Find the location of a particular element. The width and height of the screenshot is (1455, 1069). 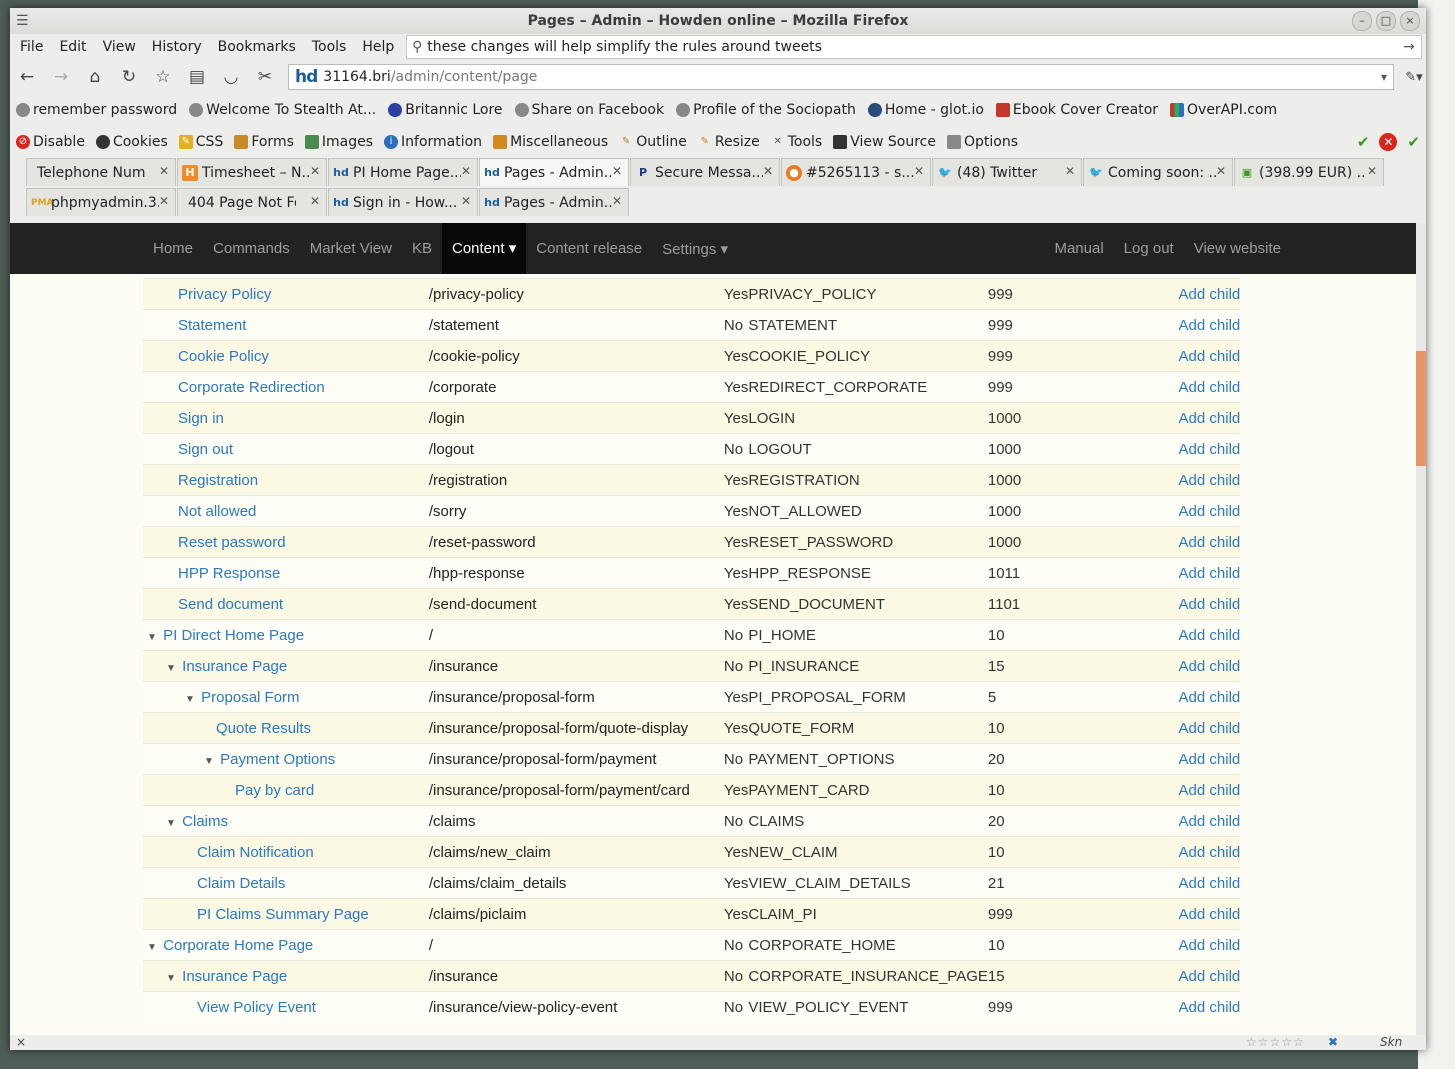

go-arrow-icon: → is located at coordinates (1412, 47).